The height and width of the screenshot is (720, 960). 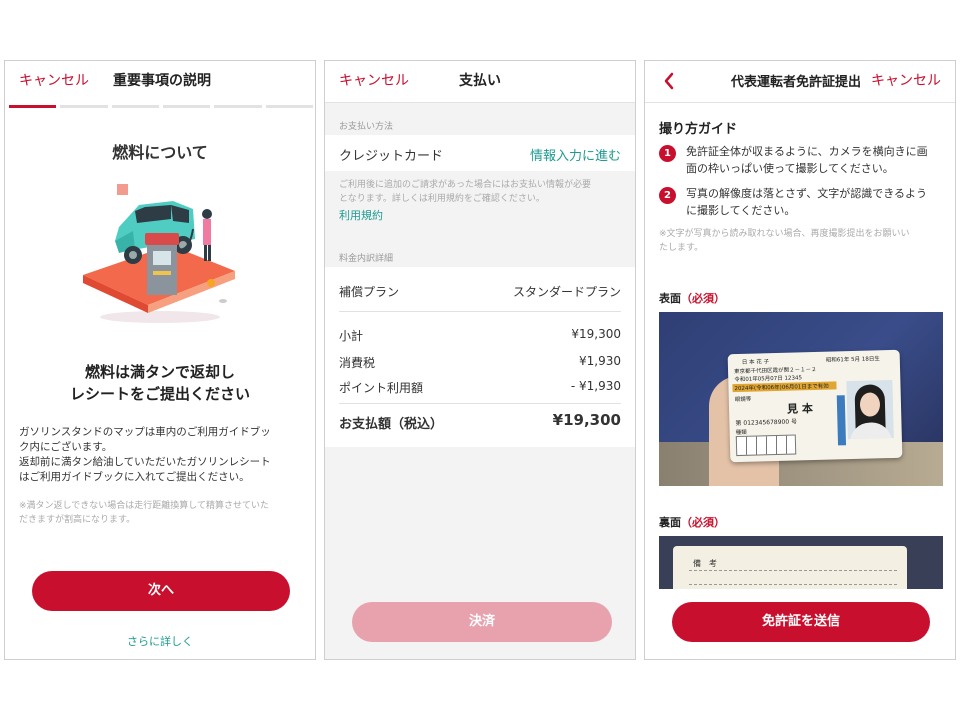 I want to click on chevron-left-icon, so click(x=669, y=81).